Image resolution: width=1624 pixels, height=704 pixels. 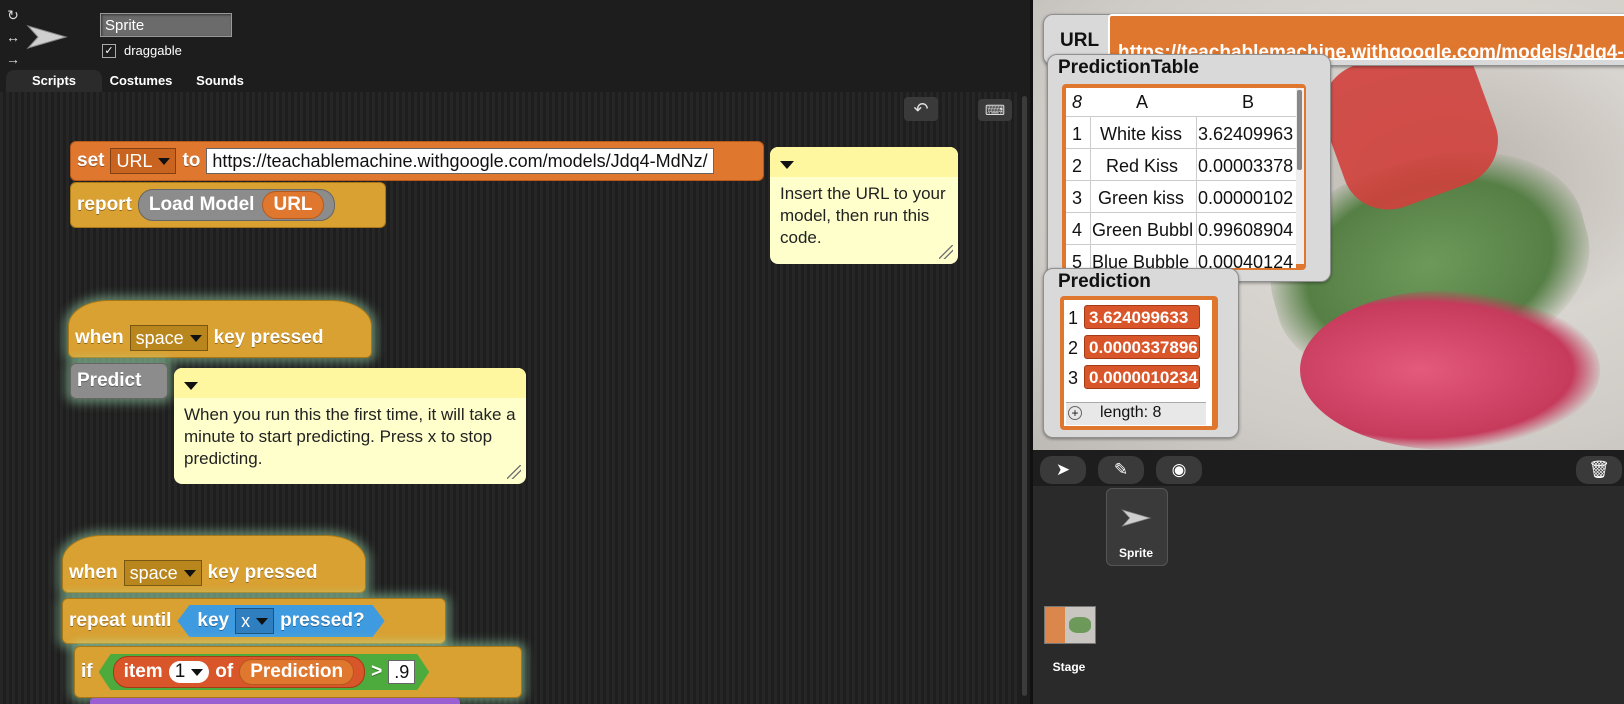 I want to click on prediction-variable-reporter: Prediction, so click(x=296, y=672).